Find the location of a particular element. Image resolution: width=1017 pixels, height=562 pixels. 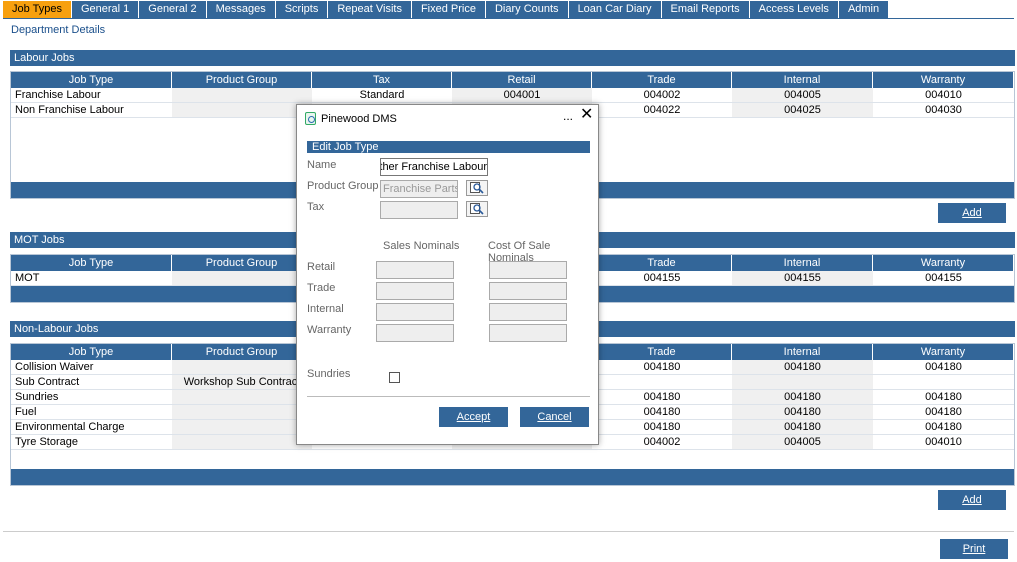

tab-email-reports: Email Reports is located at coordinates (705, 9).